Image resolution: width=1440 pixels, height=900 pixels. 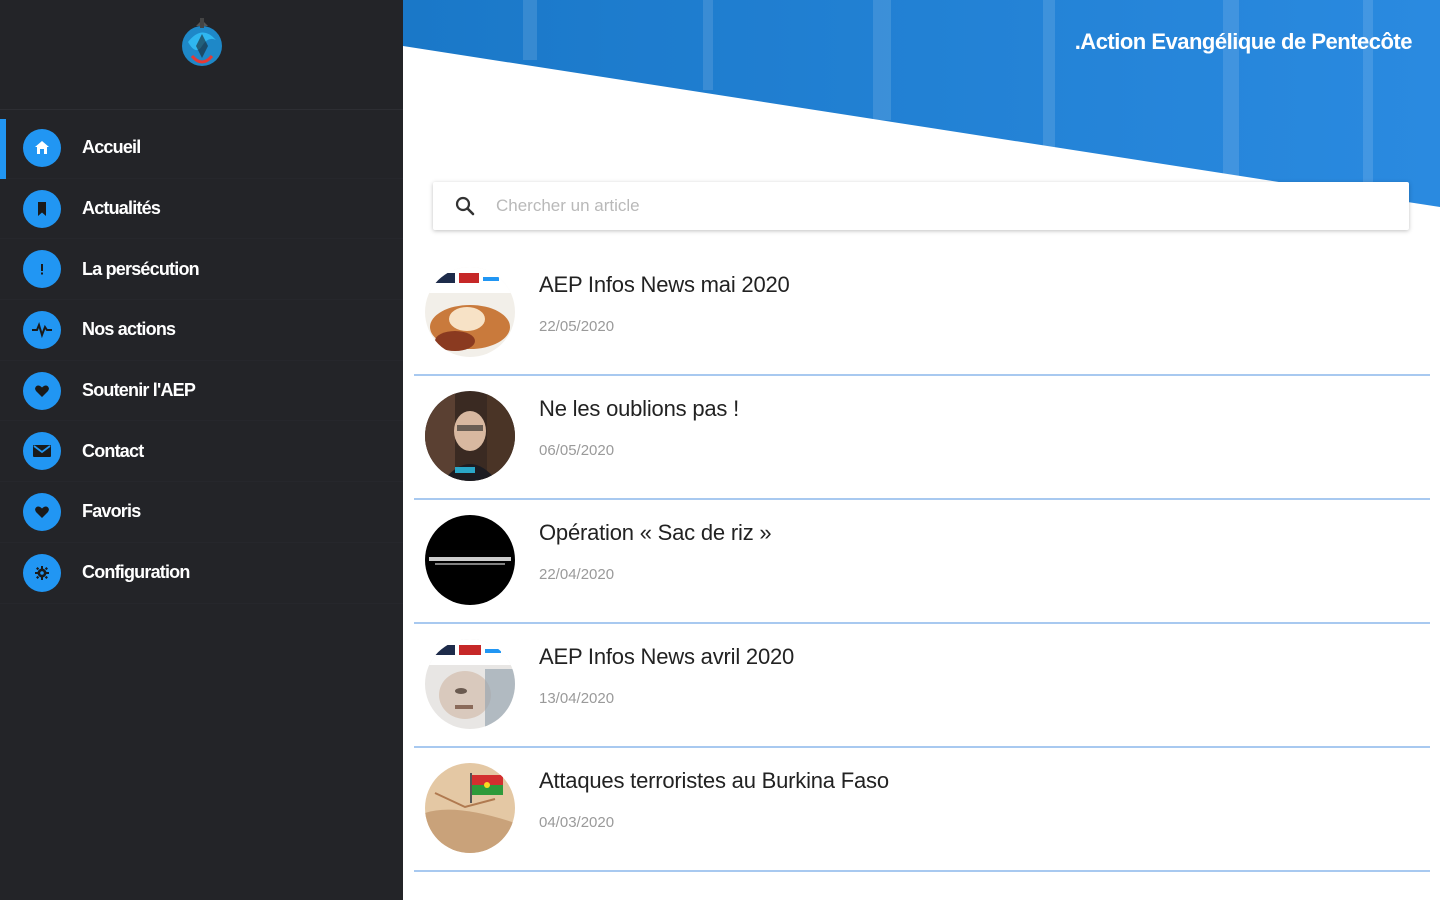 What do you see at coordinates (42, 208) in the screenshot?
I see `bookmark-icon` at bounding box center [42, 208].